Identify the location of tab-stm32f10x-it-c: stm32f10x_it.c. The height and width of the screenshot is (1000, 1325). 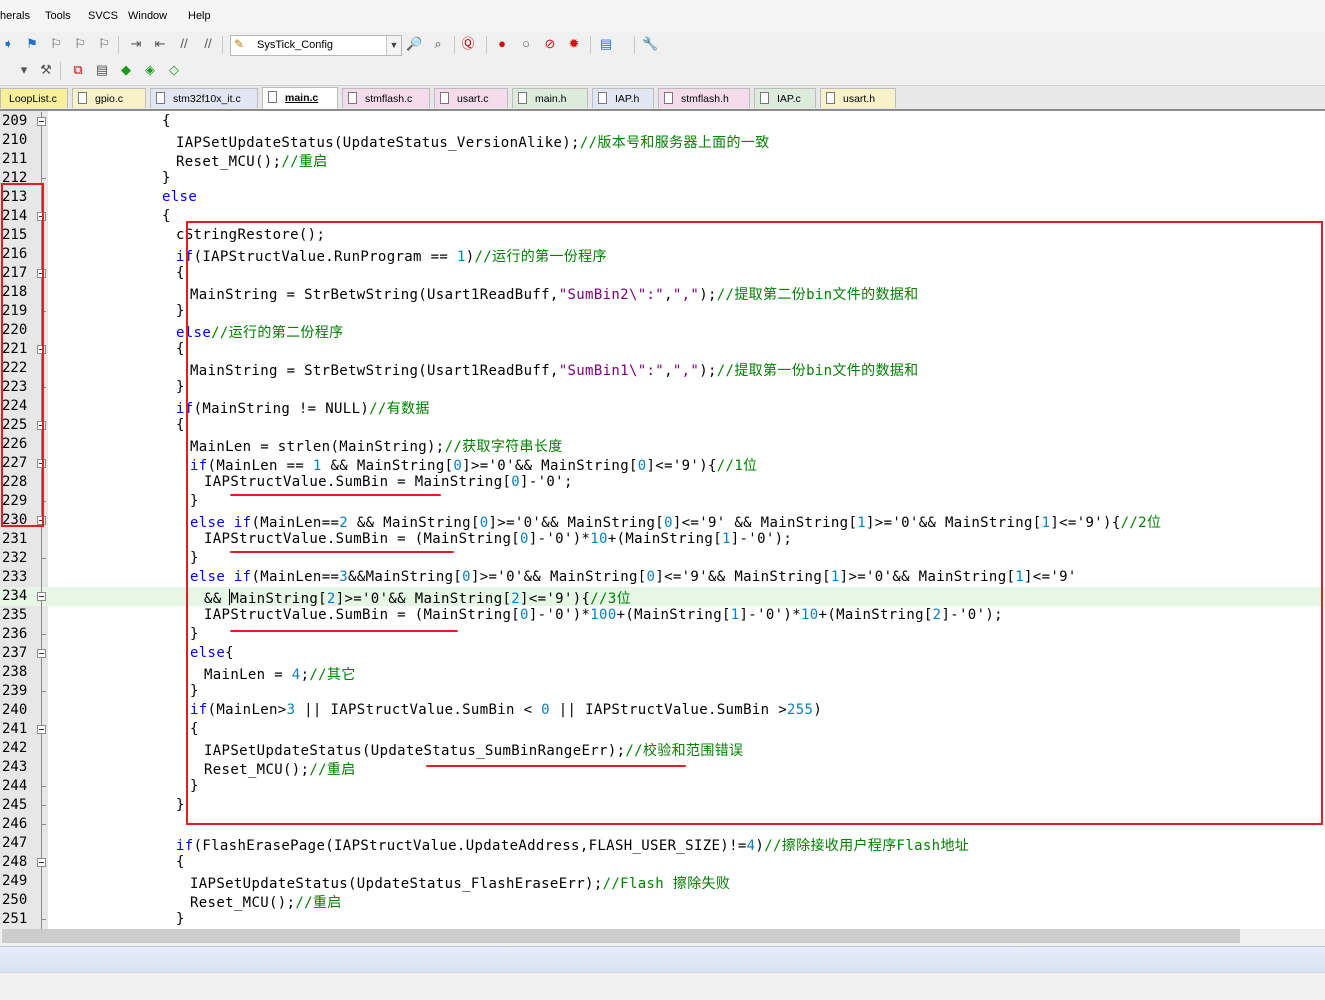
(204, 98).